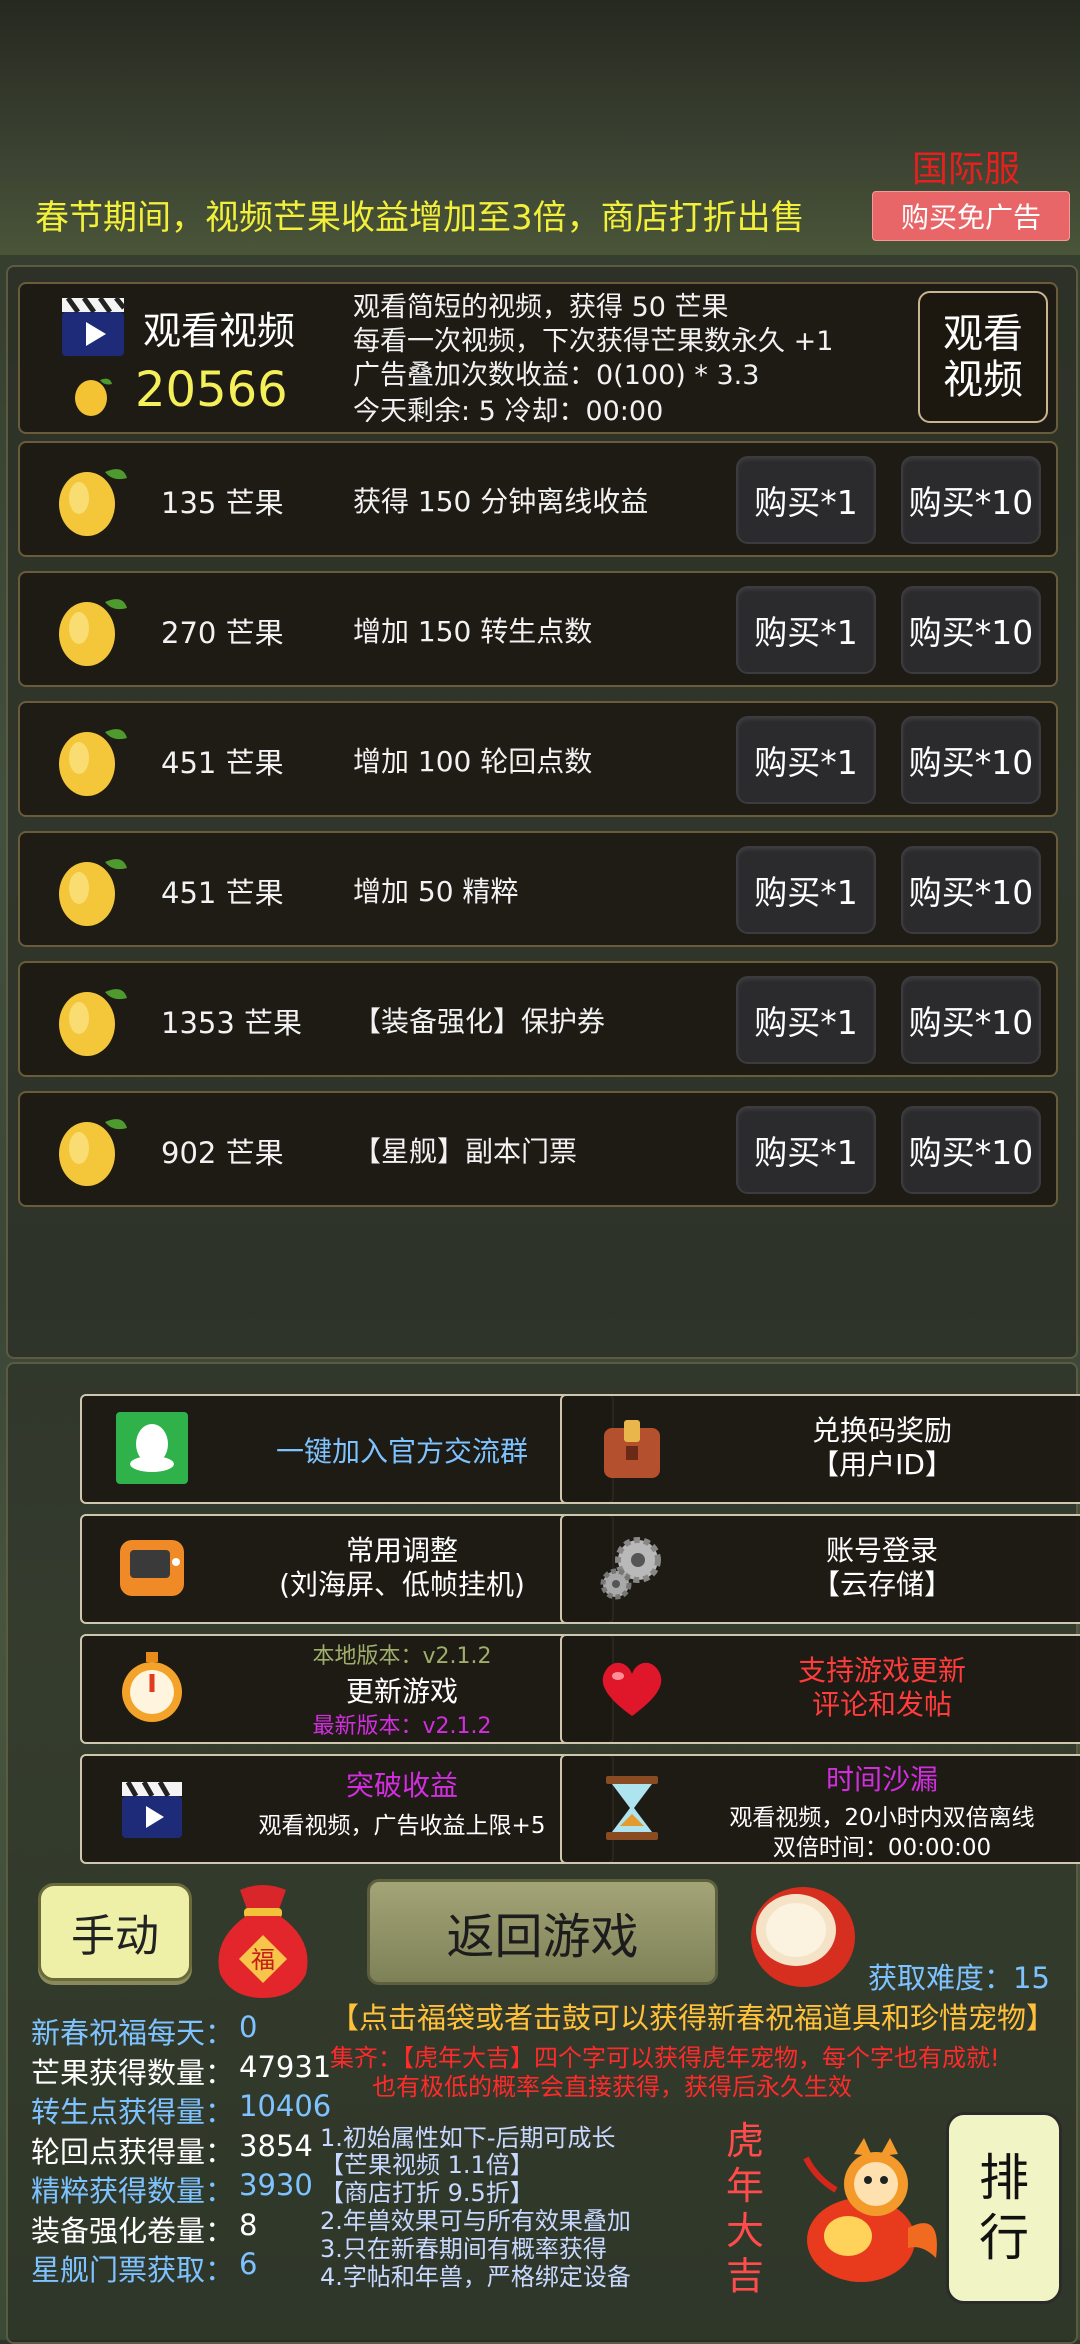  What do you see at coordinates (803, 1937) in the screenshot?
I see `drum-icon` at bounding box center [803, 1937].